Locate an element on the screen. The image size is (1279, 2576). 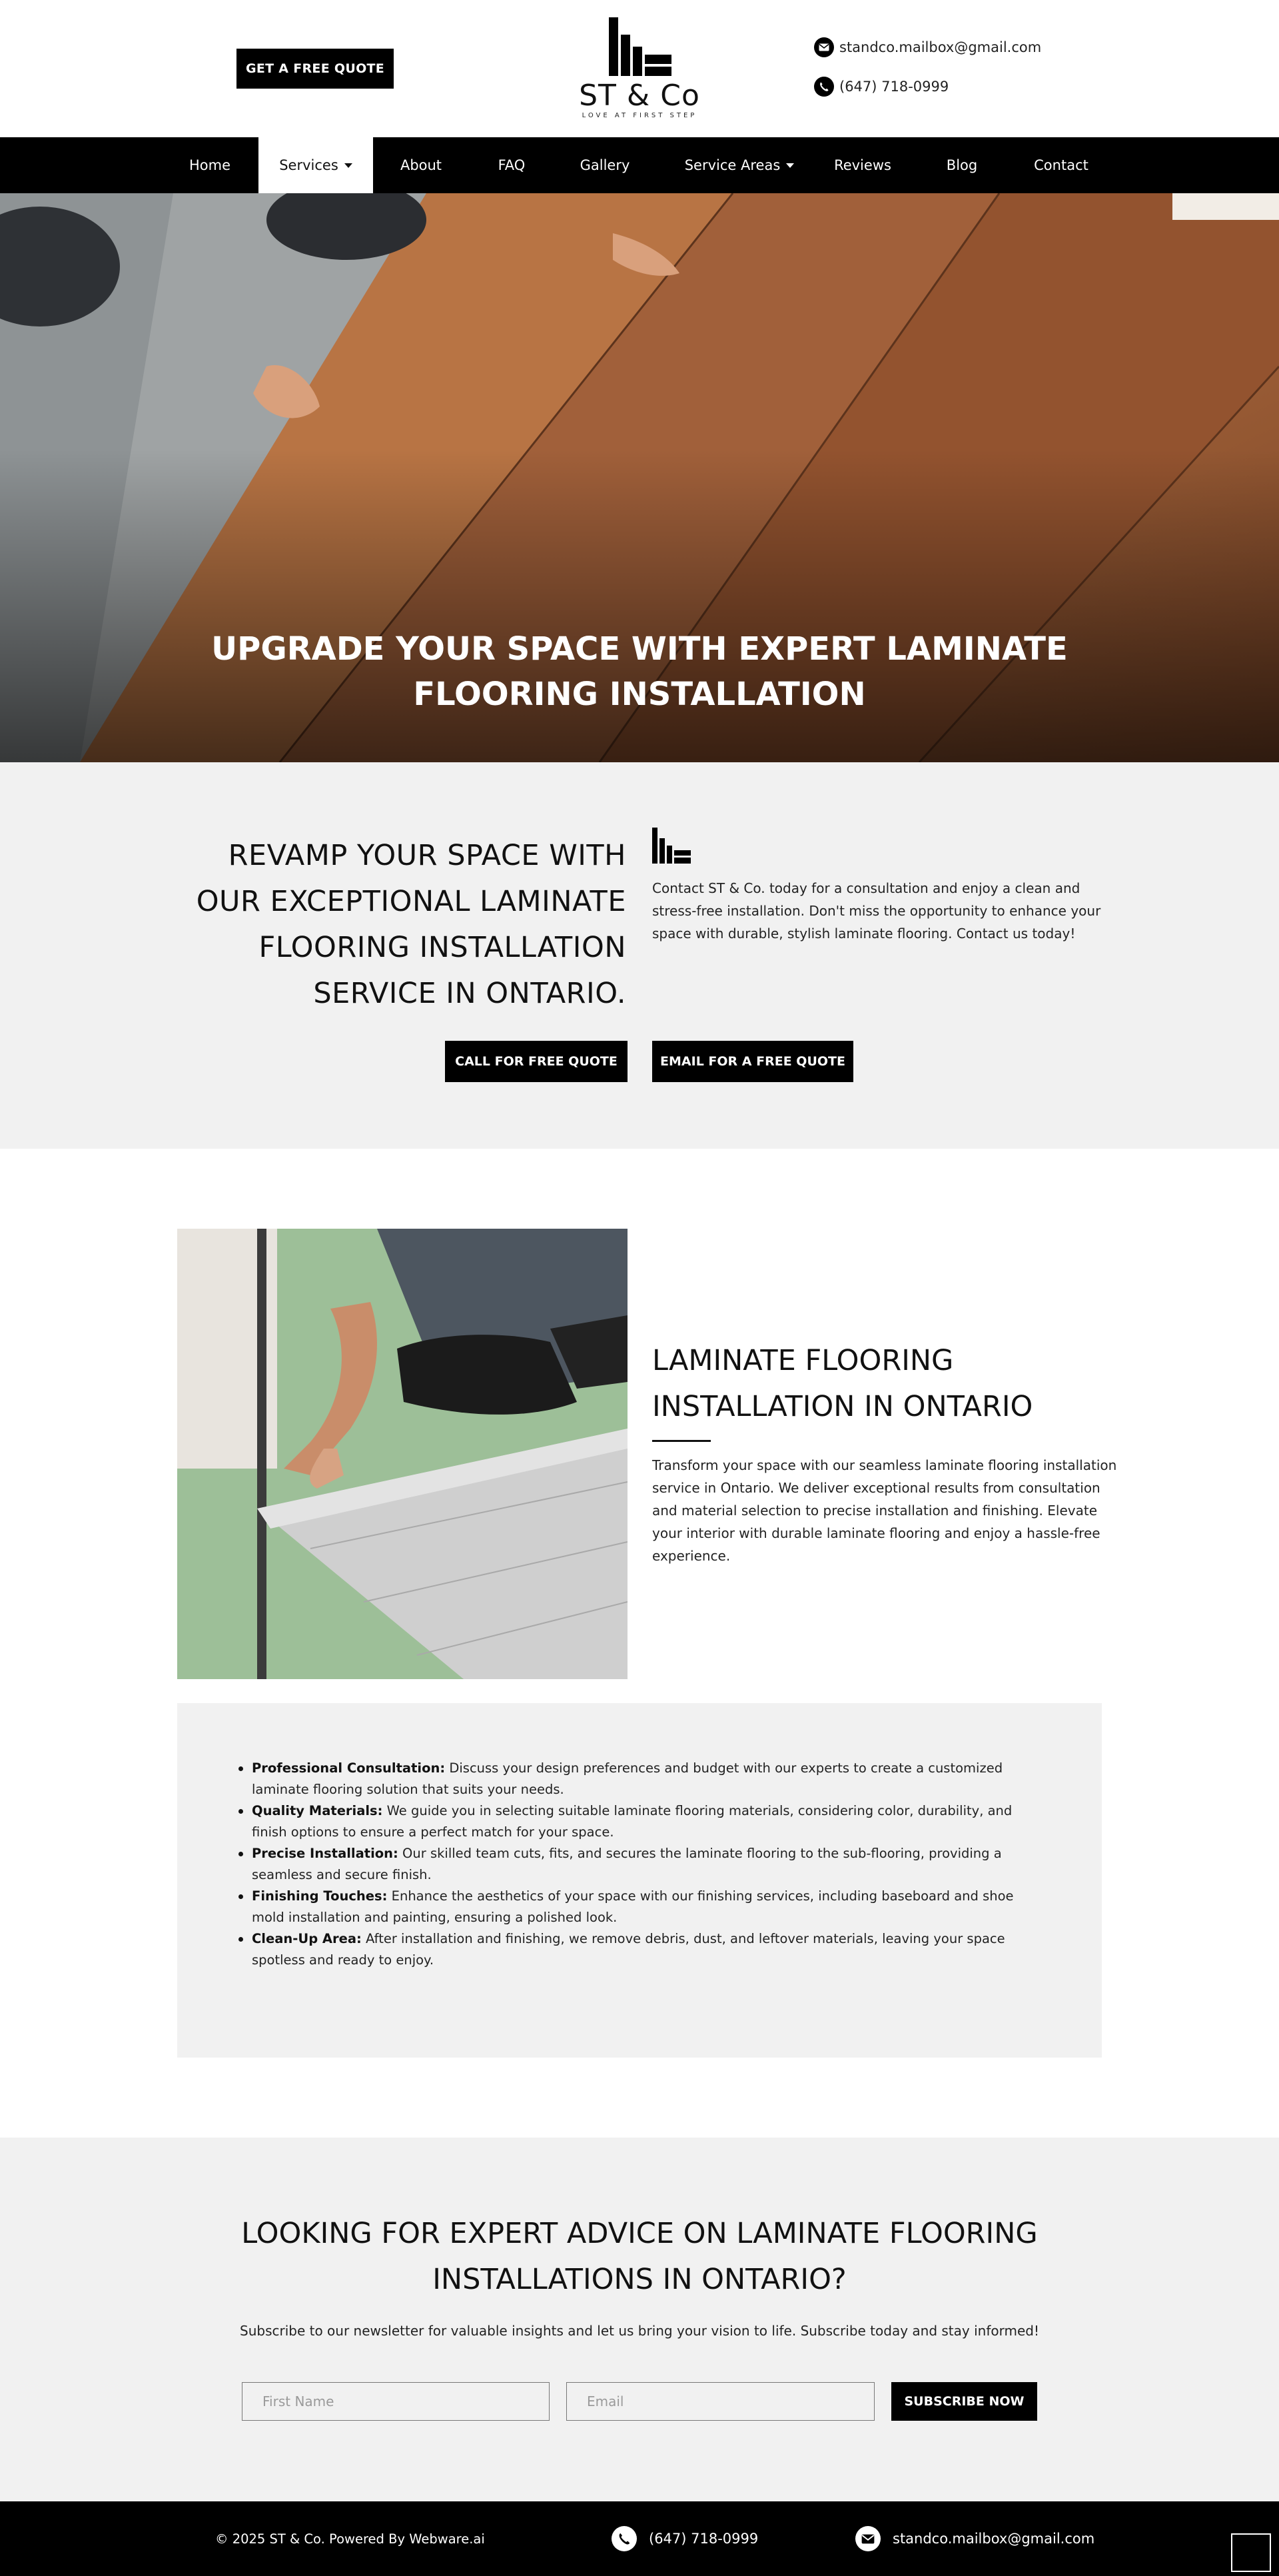
get-free-quote-button: GET A FREE QUOTE is located at coordinates (315, 69).